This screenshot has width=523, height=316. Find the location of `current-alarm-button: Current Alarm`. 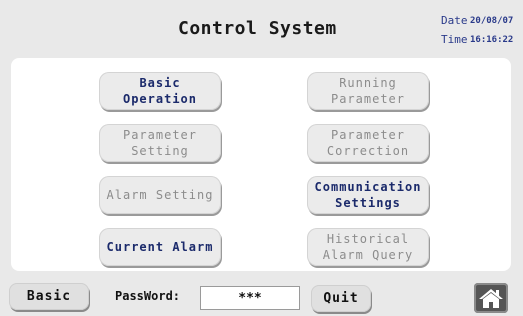

current-alarm-button: Current Alarm is located at coordinates (160, 247).